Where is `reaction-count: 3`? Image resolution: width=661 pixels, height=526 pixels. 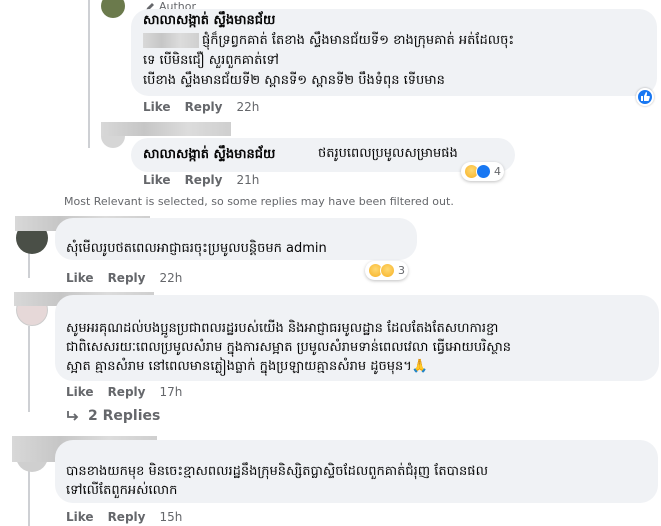
reaction-count: 3 is located at coordinates (401, 270).